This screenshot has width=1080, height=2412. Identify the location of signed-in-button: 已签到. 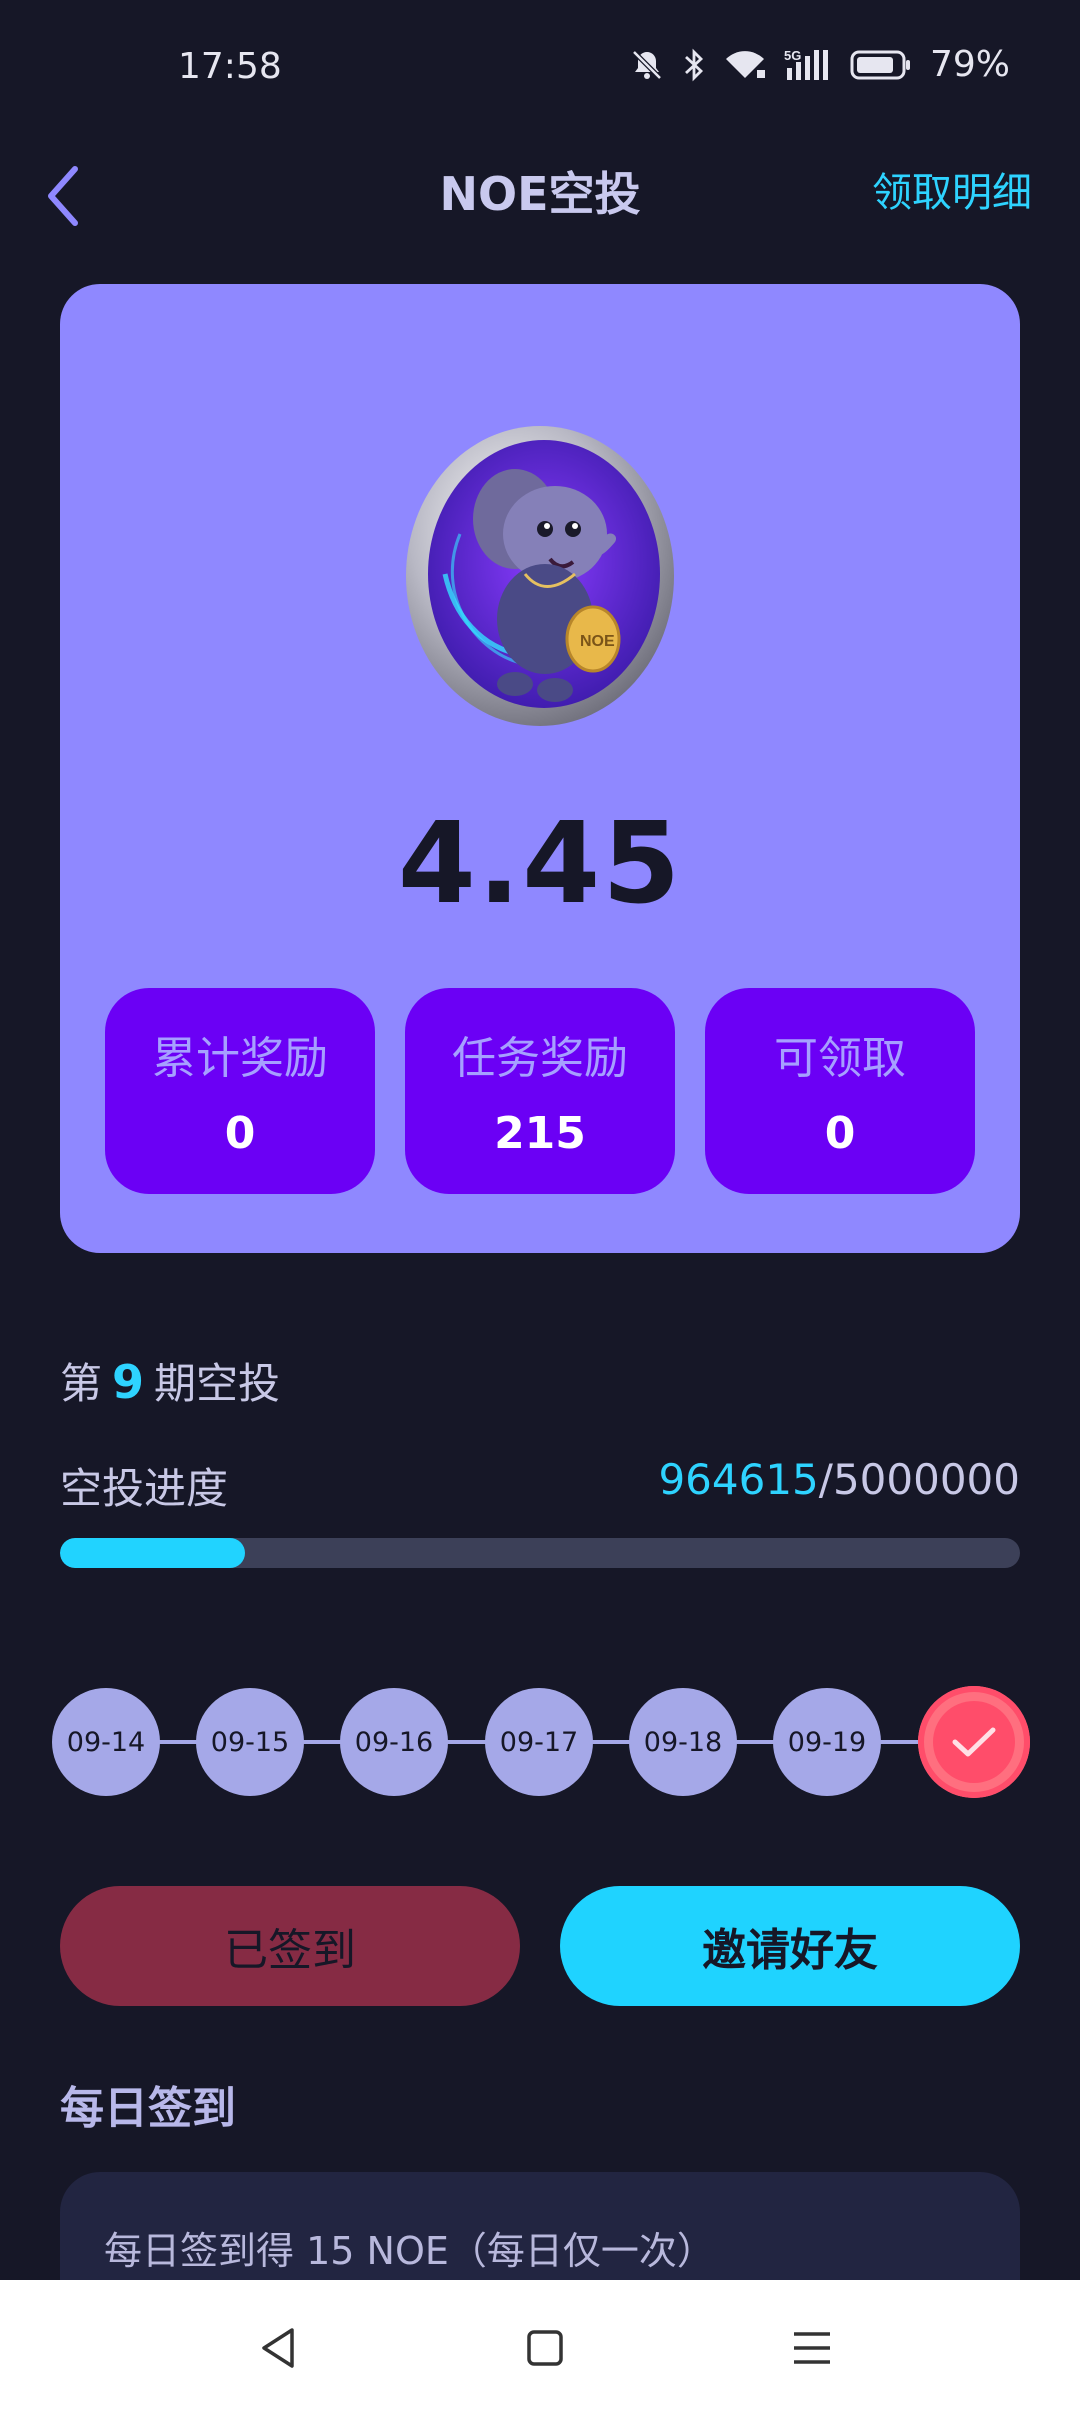
(290, 1946).